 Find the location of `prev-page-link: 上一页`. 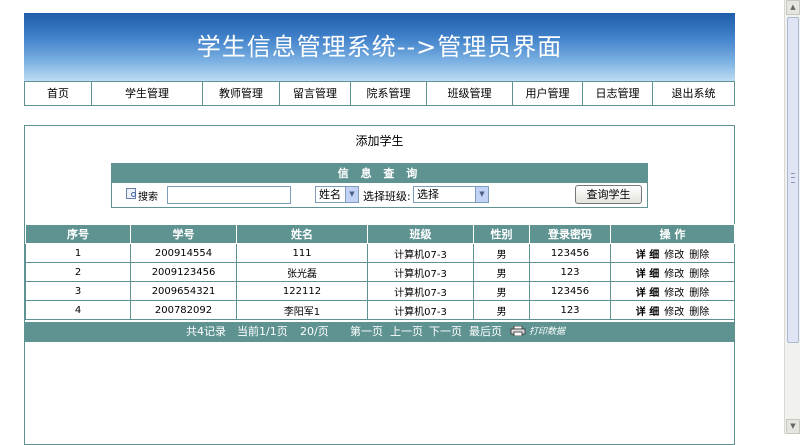

prev-page-link: 上一页 is located at coordinates (406, 332).